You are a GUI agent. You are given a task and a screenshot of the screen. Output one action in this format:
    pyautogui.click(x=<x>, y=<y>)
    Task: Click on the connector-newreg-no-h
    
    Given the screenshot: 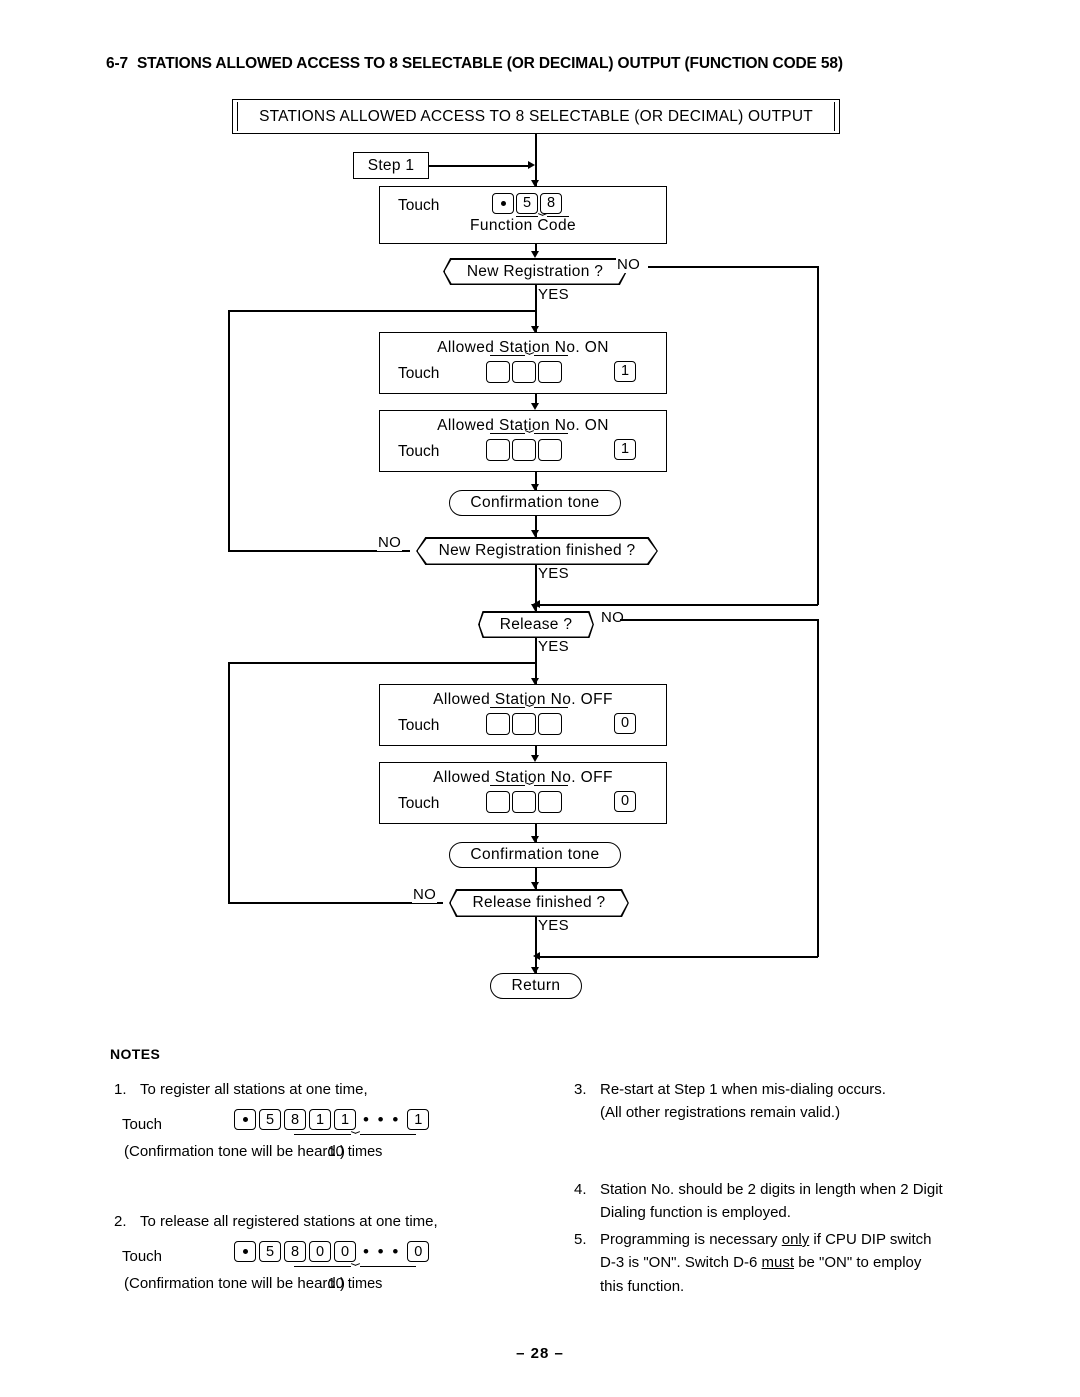 What is the action you would take?
    pyautogui.click(x=733, y=267)
    